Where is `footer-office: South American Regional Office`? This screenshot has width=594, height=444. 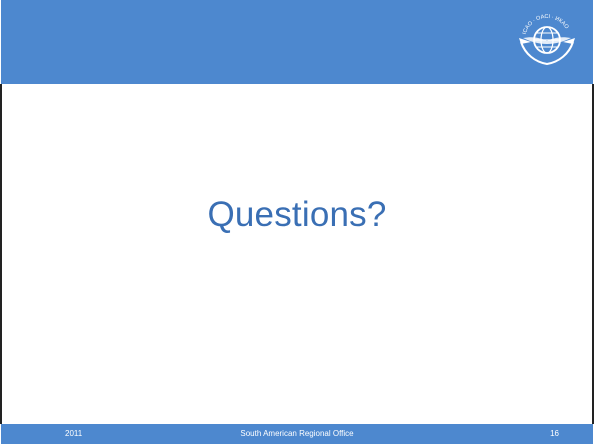
footer-office: South American Regional Office is located at coordinates (297, 433).